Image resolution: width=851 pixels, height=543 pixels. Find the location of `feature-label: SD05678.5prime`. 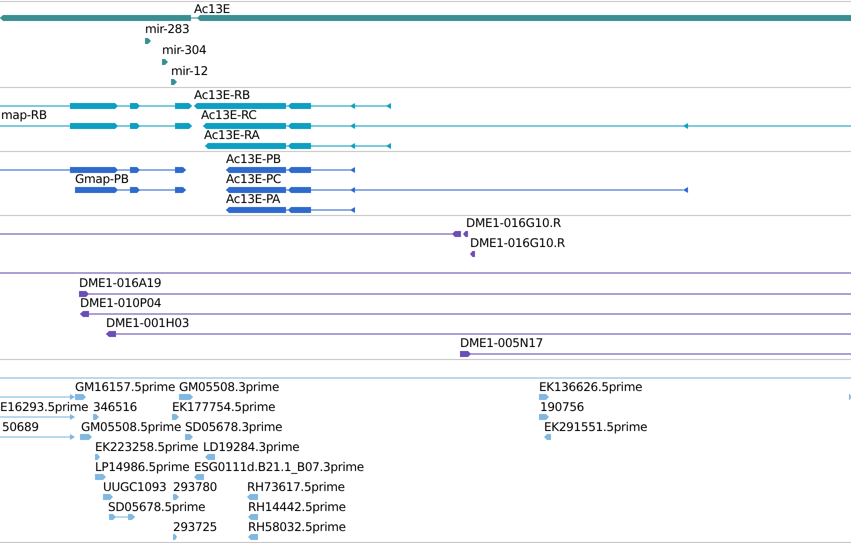

feature-label: SD05678.5prime is located at coordinates (157, 507).